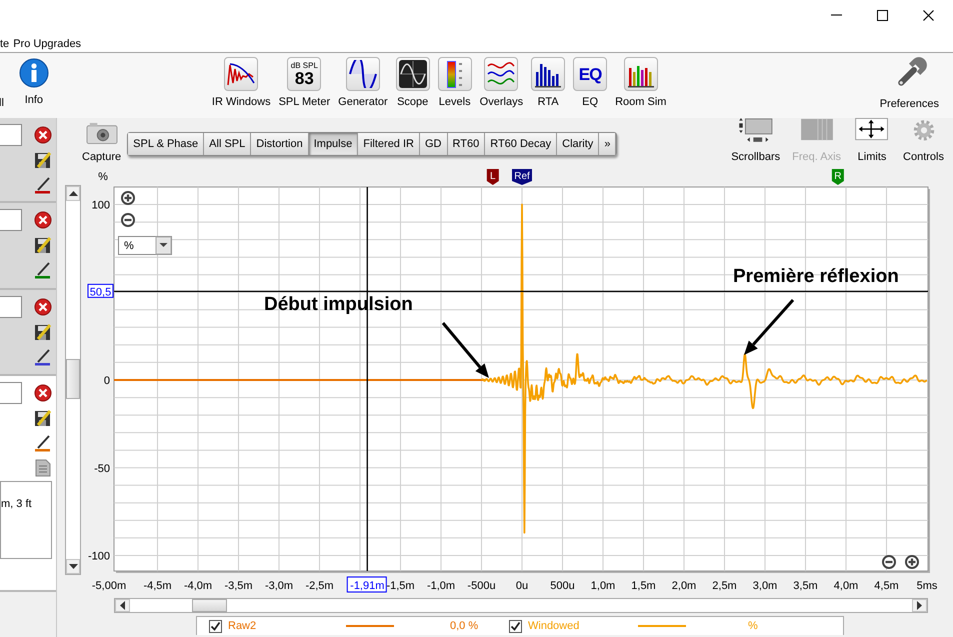 This screenshot has height=637, width=953. I want to click on y-tick-label: -50, so click(102, 468).